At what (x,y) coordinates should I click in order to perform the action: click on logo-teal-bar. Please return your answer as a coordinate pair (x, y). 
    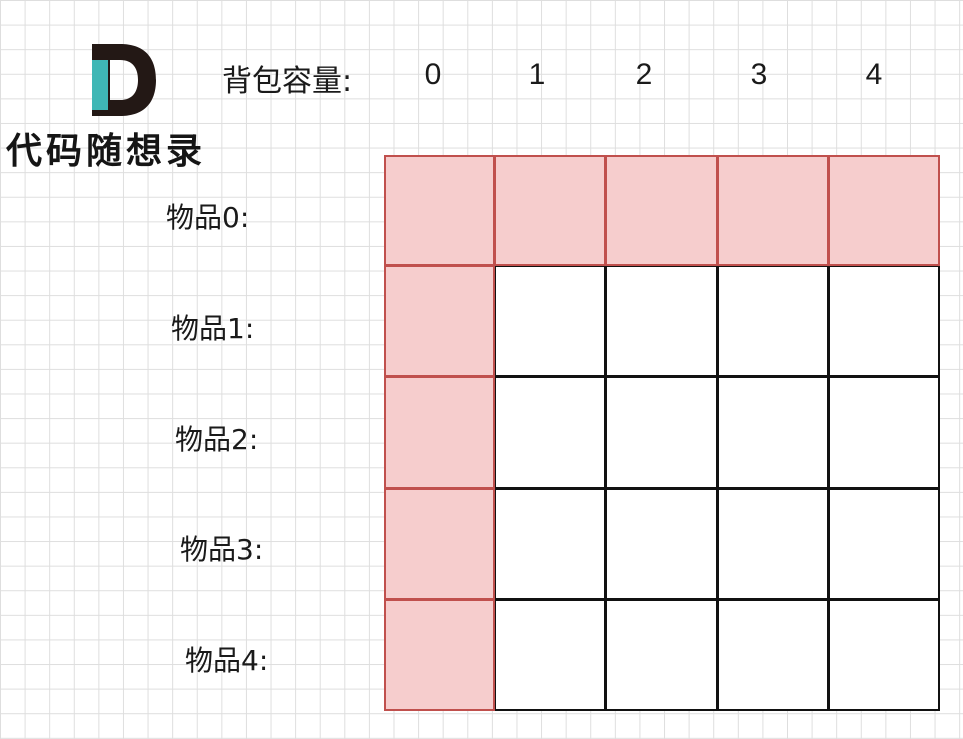
    Looking at the image, I should click on (100, 85).